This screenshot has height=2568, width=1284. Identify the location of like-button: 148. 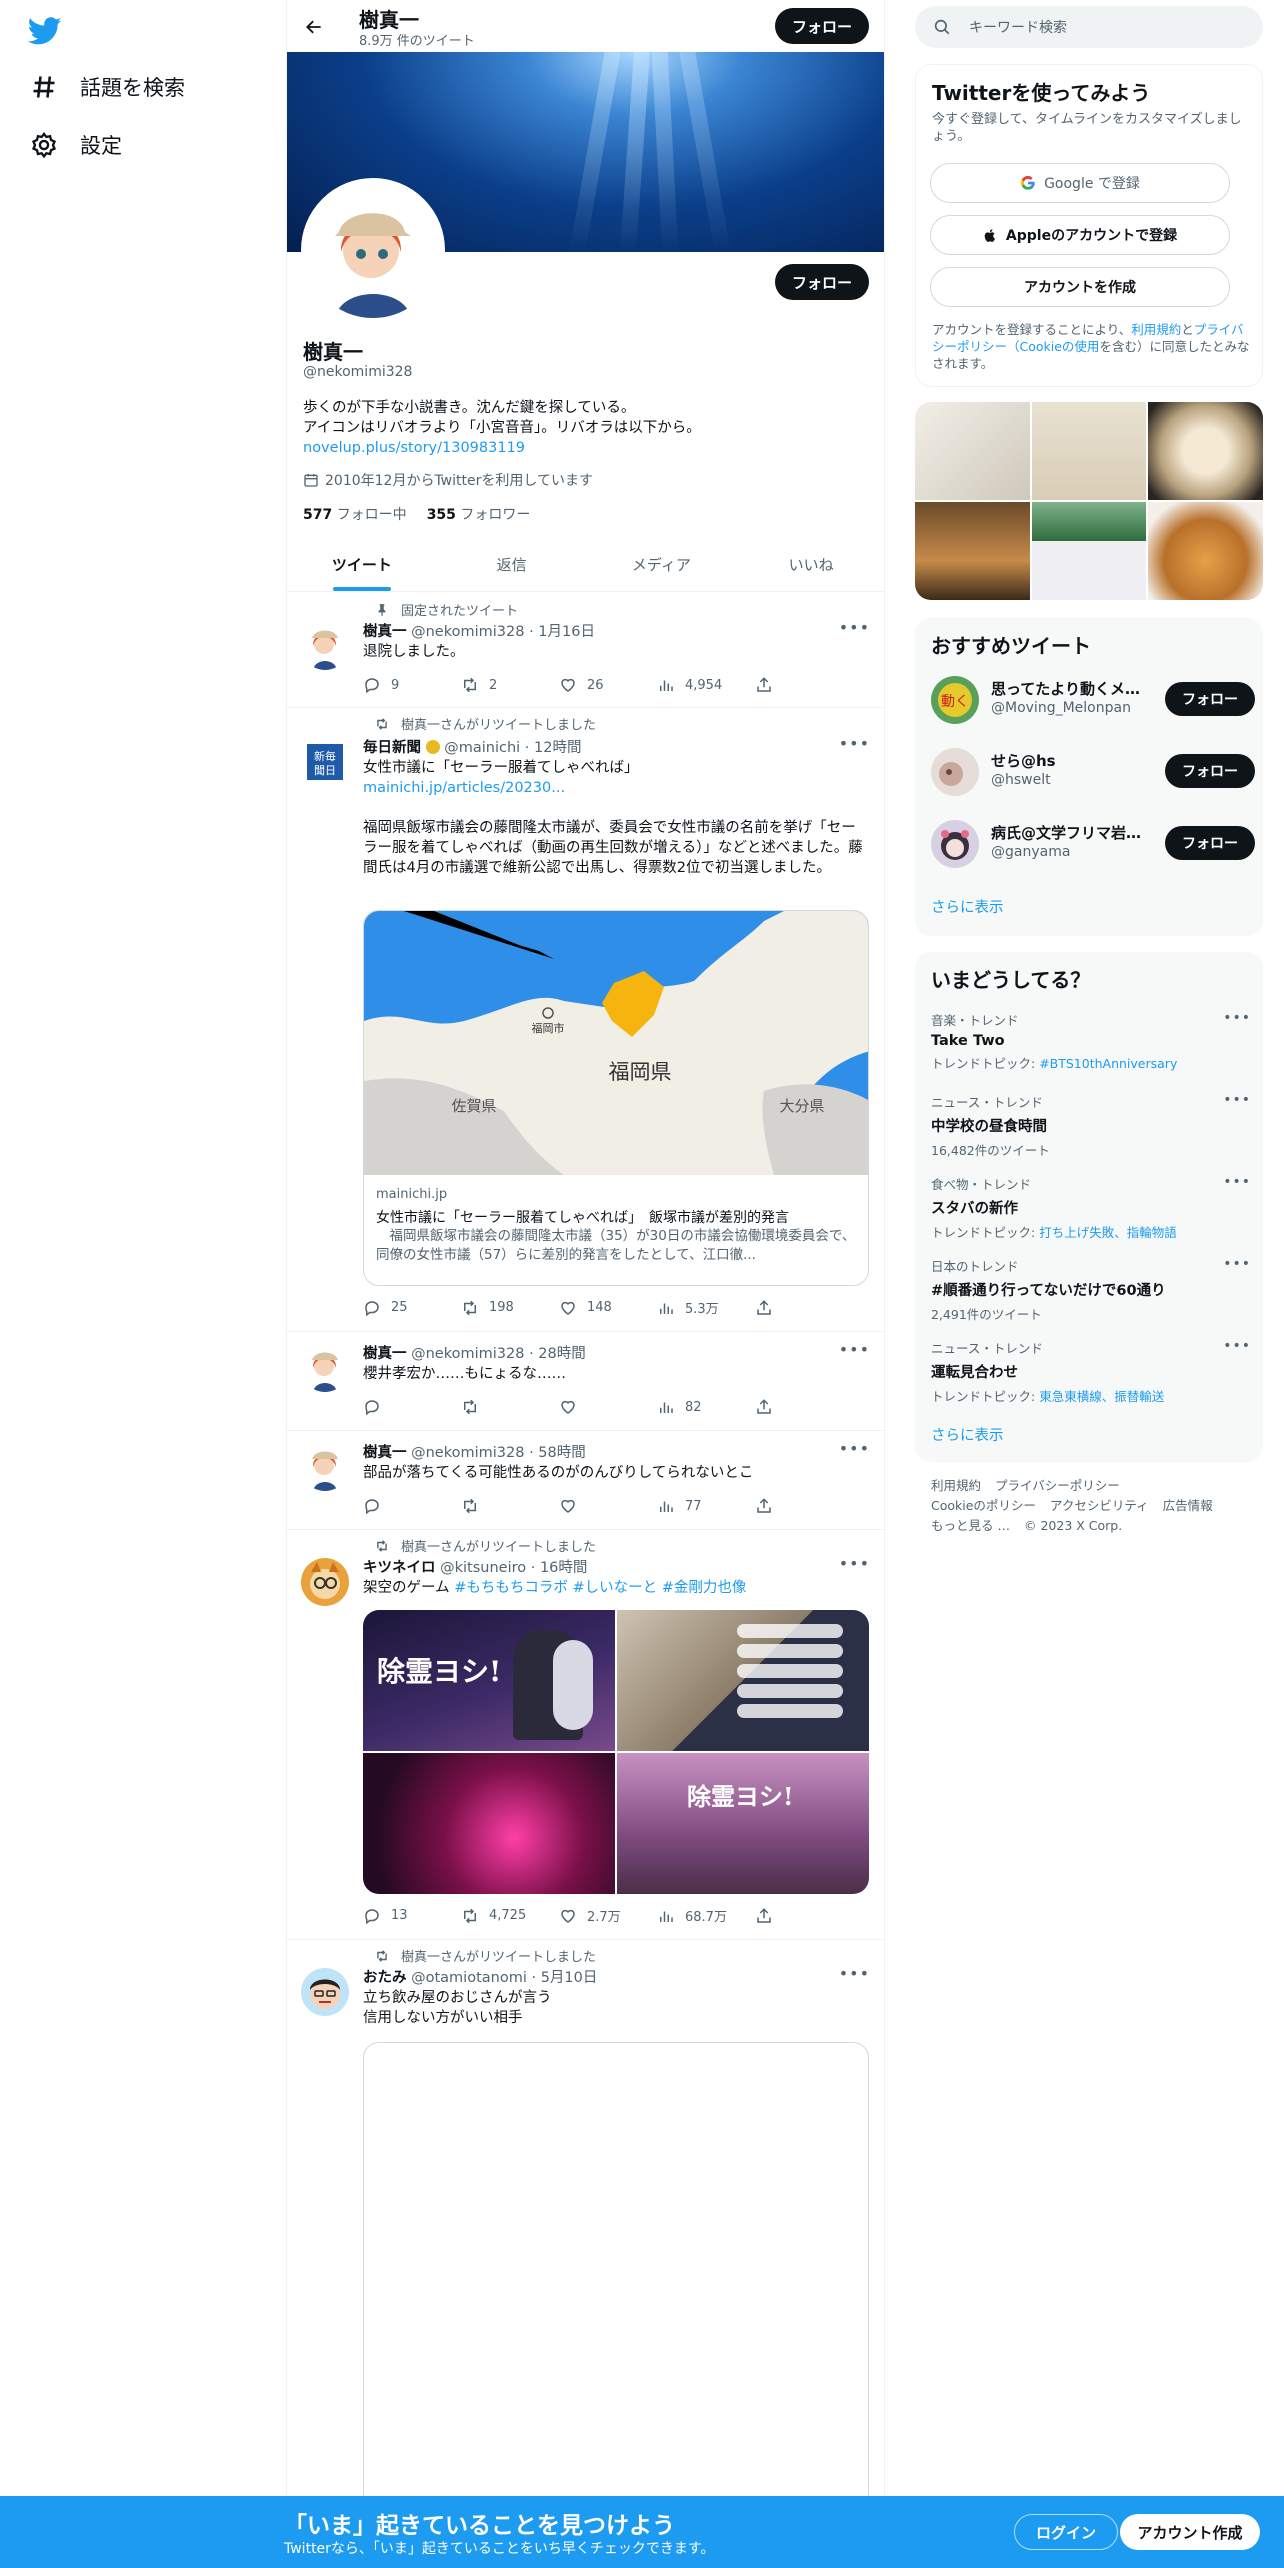
(608, 1307).